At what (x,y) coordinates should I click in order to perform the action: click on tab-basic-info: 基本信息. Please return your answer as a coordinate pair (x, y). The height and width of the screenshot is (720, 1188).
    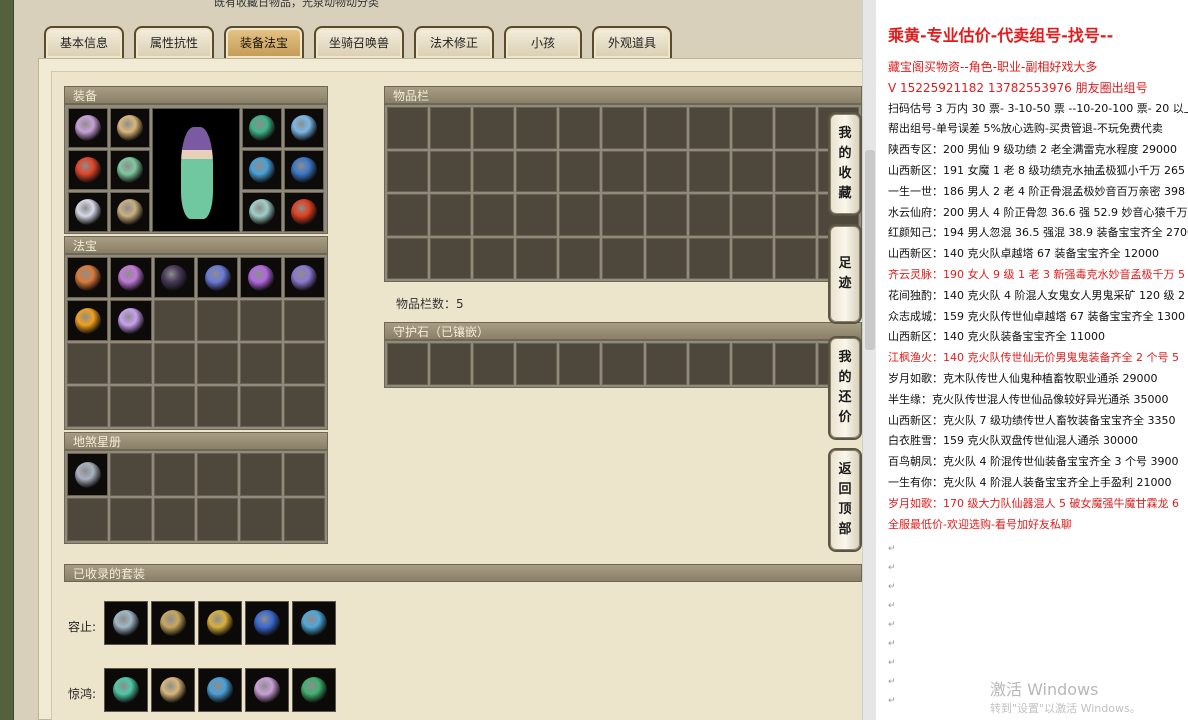
    Looking at the image, I should click on (84, 42).